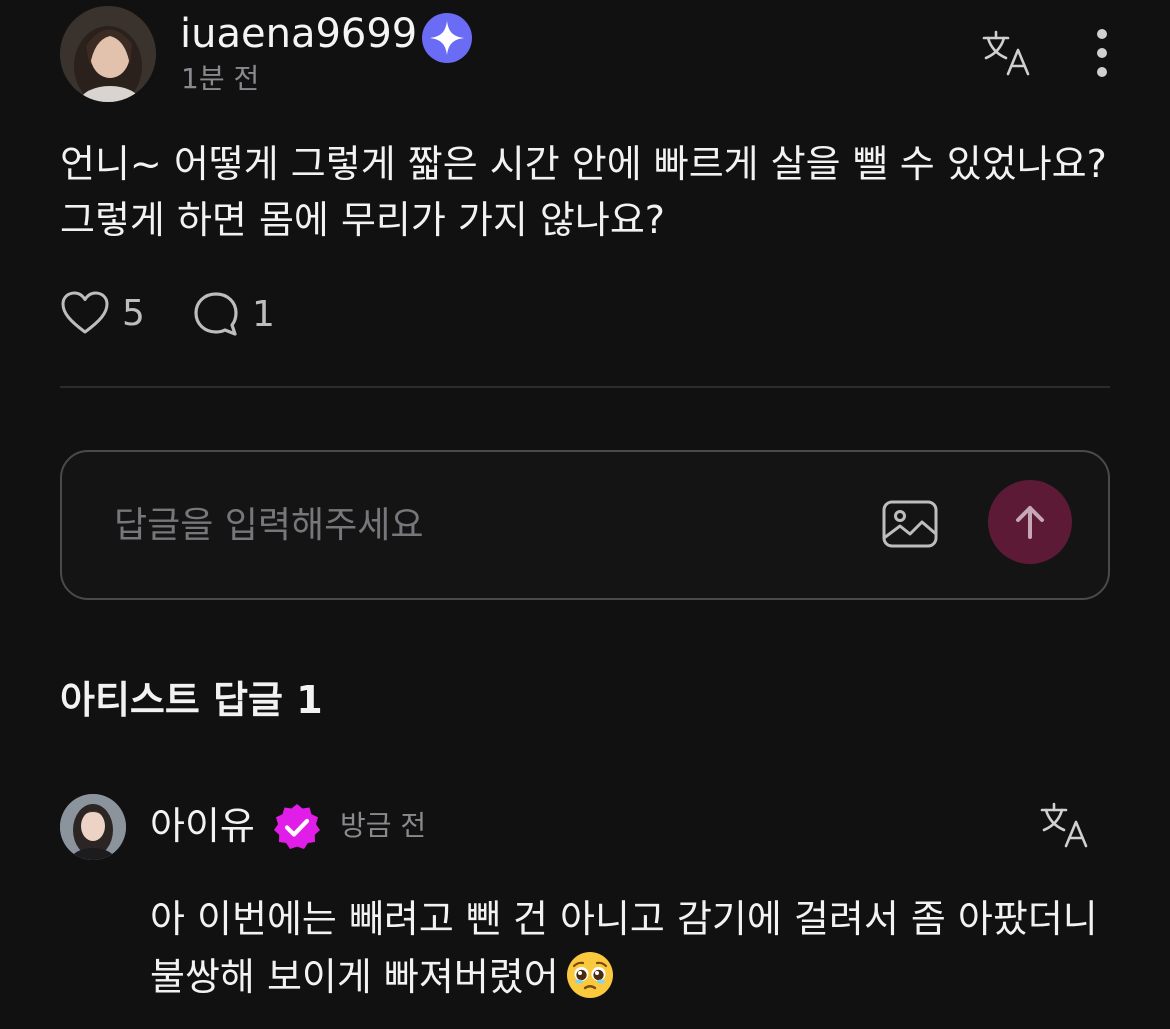  I want to click on verified-check-icon, so click(297, 827).